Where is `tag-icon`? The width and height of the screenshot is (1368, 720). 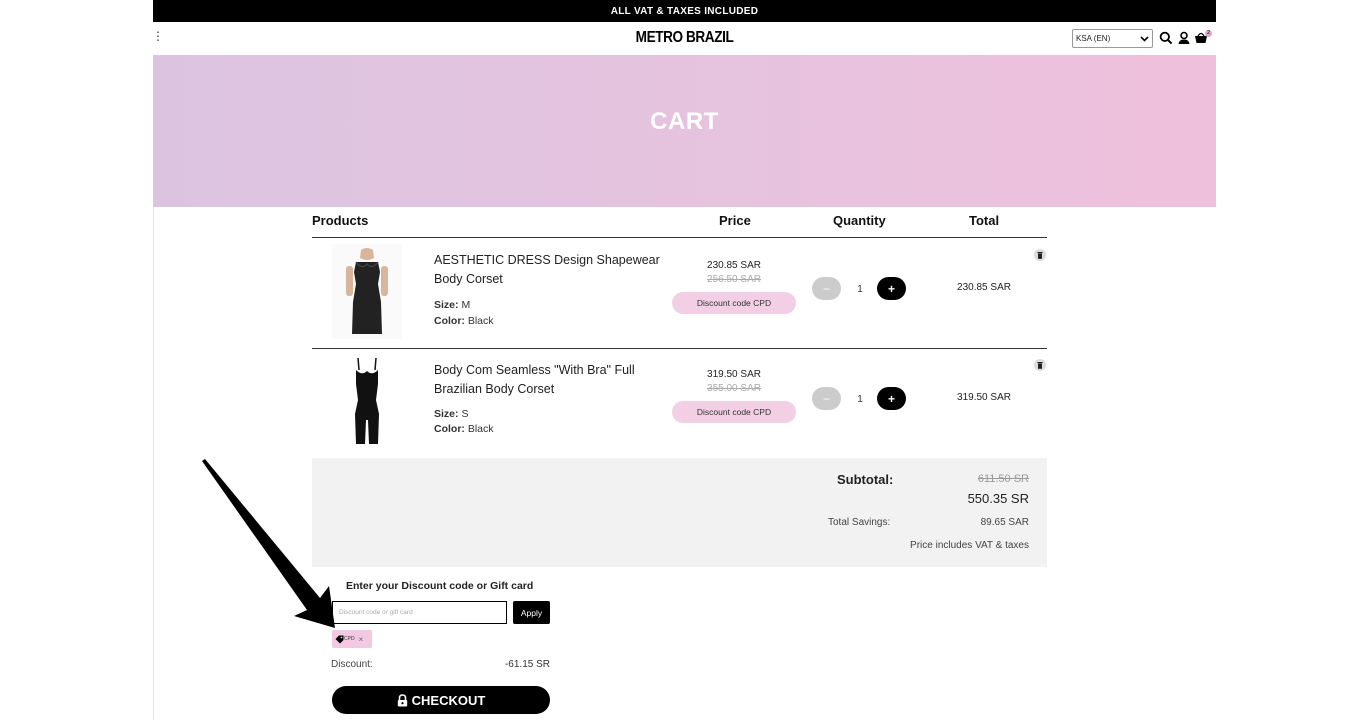 tag-icon is located at coordinates (339, 639).